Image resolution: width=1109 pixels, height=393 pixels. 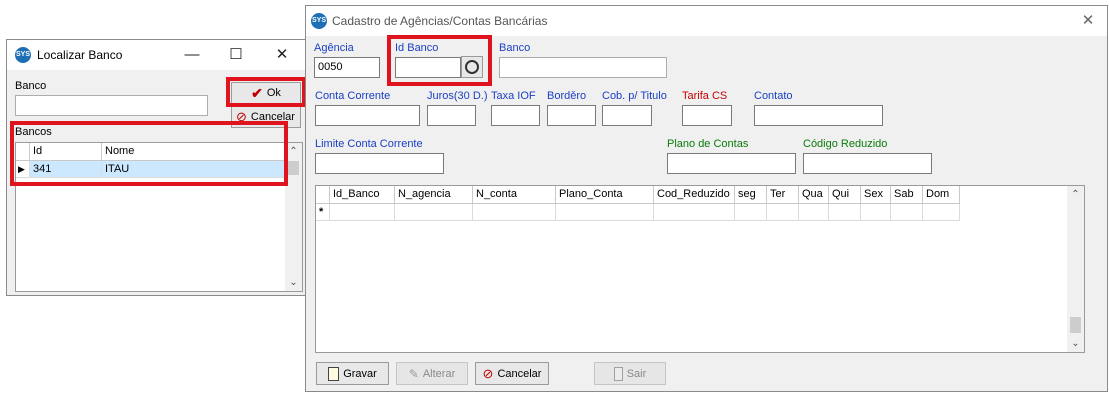 What do you see at coordinates (627, 115) in the screenshot?
I see `cob-titulo-input` at bounding box center [627, 115].